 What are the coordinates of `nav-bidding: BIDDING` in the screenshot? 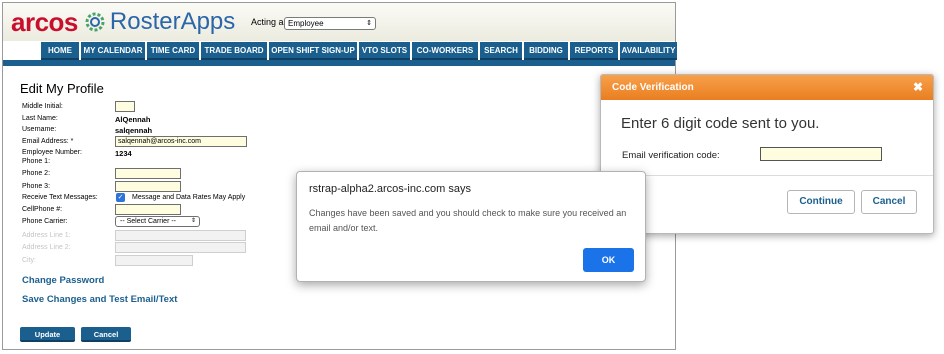 It's located at (546, 51).